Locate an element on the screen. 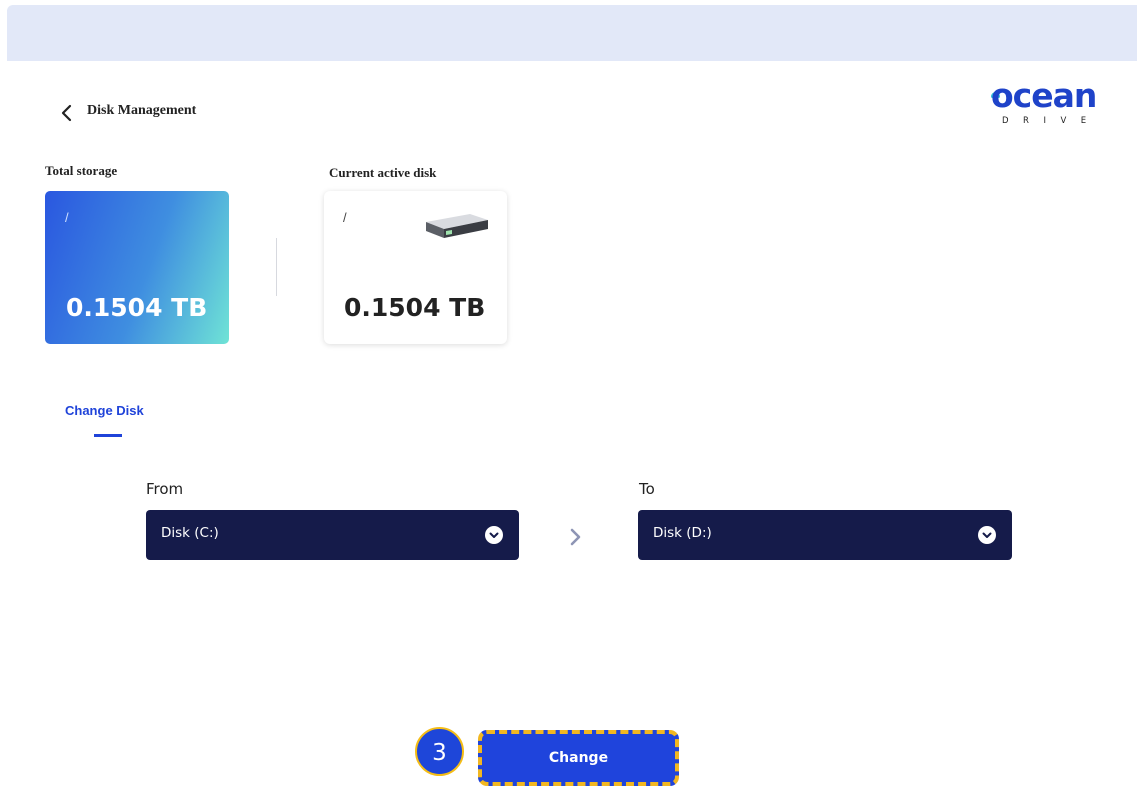  ocean-drive-logo: ocean DRIVE is located at coordinates (1050, 103).